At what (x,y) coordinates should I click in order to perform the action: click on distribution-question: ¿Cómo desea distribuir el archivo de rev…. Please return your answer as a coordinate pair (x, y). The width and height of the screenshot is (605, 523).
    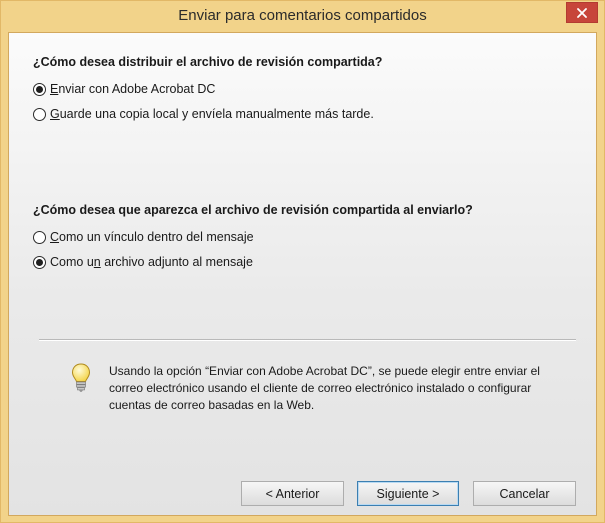
    Looking at the image, I should click on (208, 62).